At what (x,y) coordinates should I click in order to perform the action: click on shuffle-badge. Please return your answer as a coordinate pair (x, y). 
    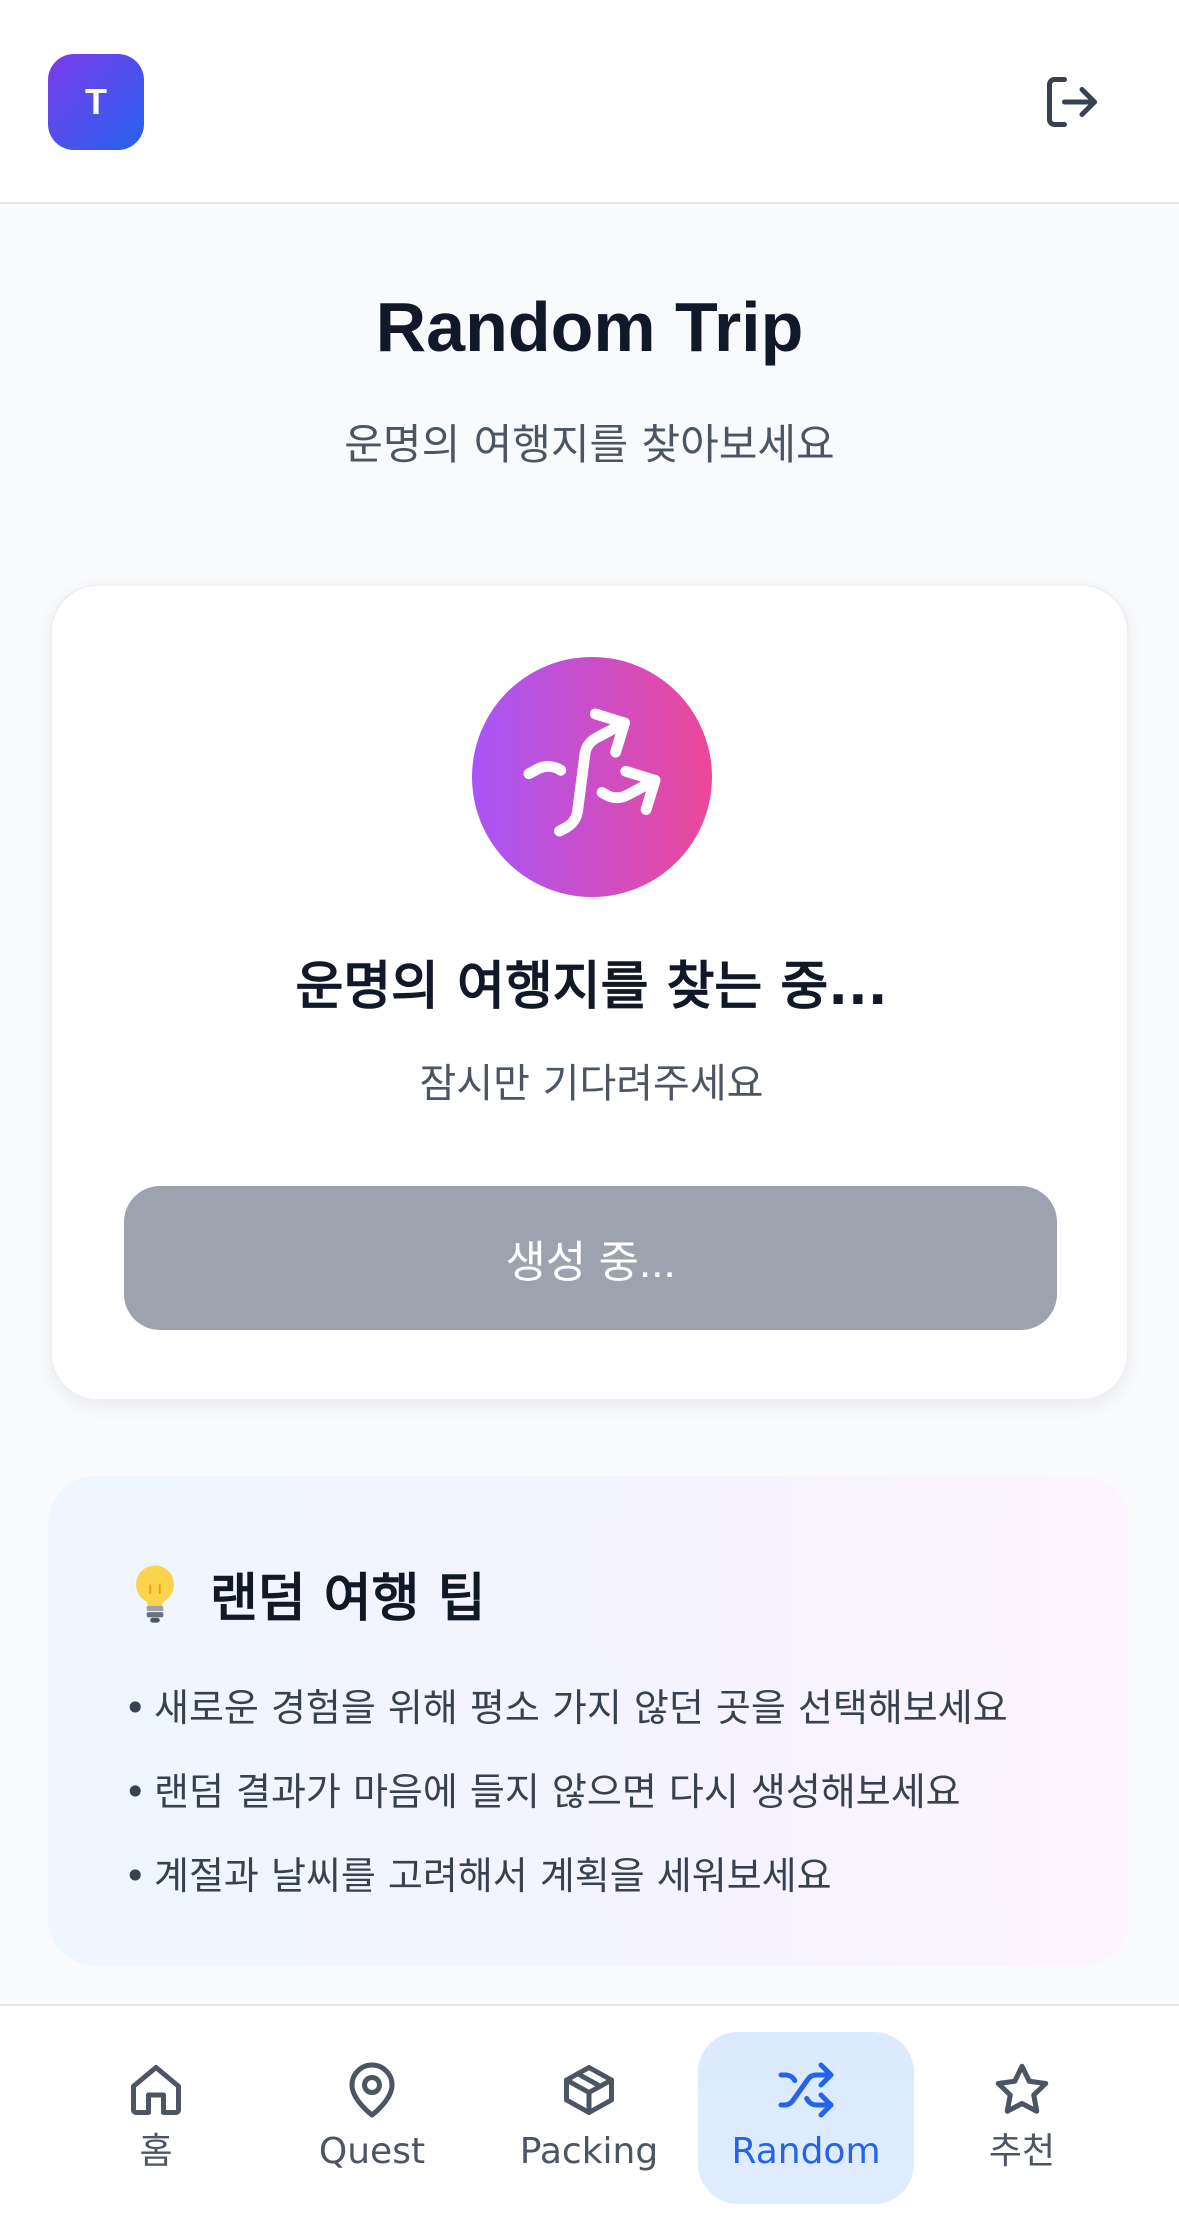
    Looking at the image, I should click on (592, 777).